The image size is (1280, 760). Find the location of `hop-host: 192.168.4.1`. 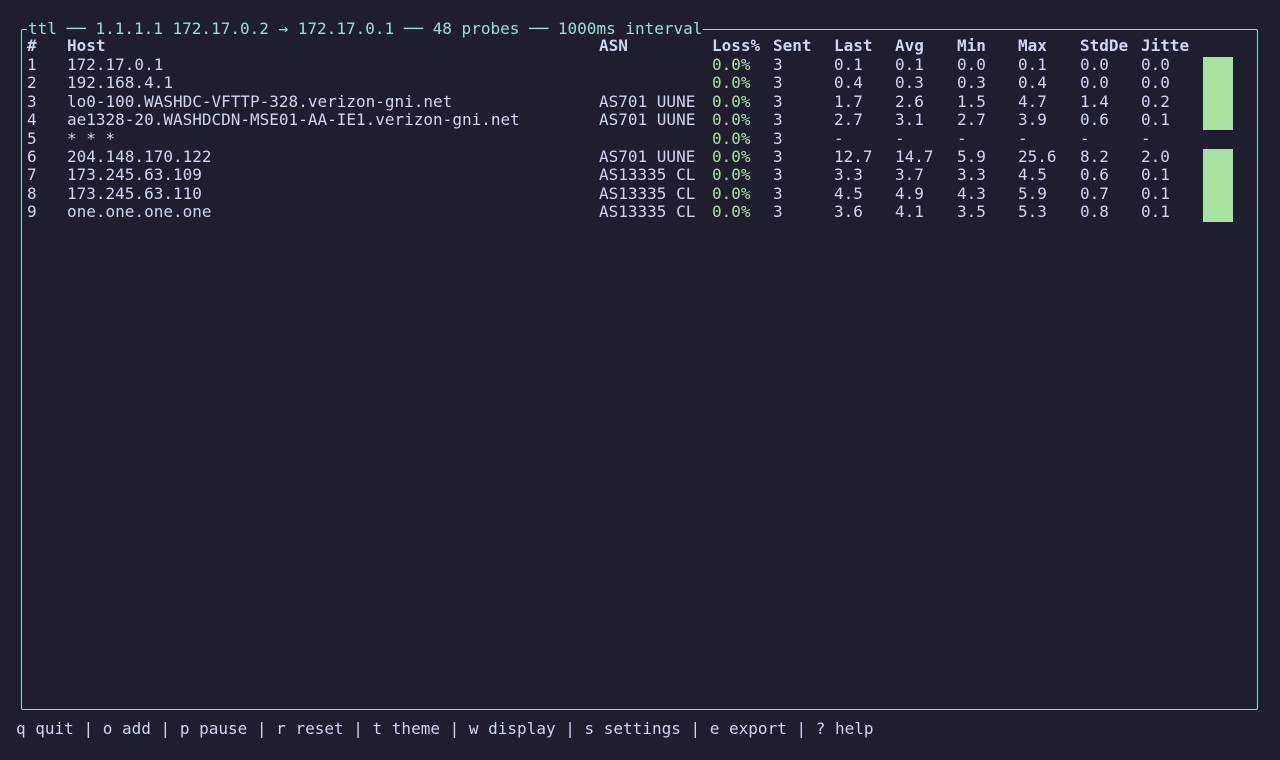

hop-host: 192.168.4.1 is located at coordinates (120, 83).